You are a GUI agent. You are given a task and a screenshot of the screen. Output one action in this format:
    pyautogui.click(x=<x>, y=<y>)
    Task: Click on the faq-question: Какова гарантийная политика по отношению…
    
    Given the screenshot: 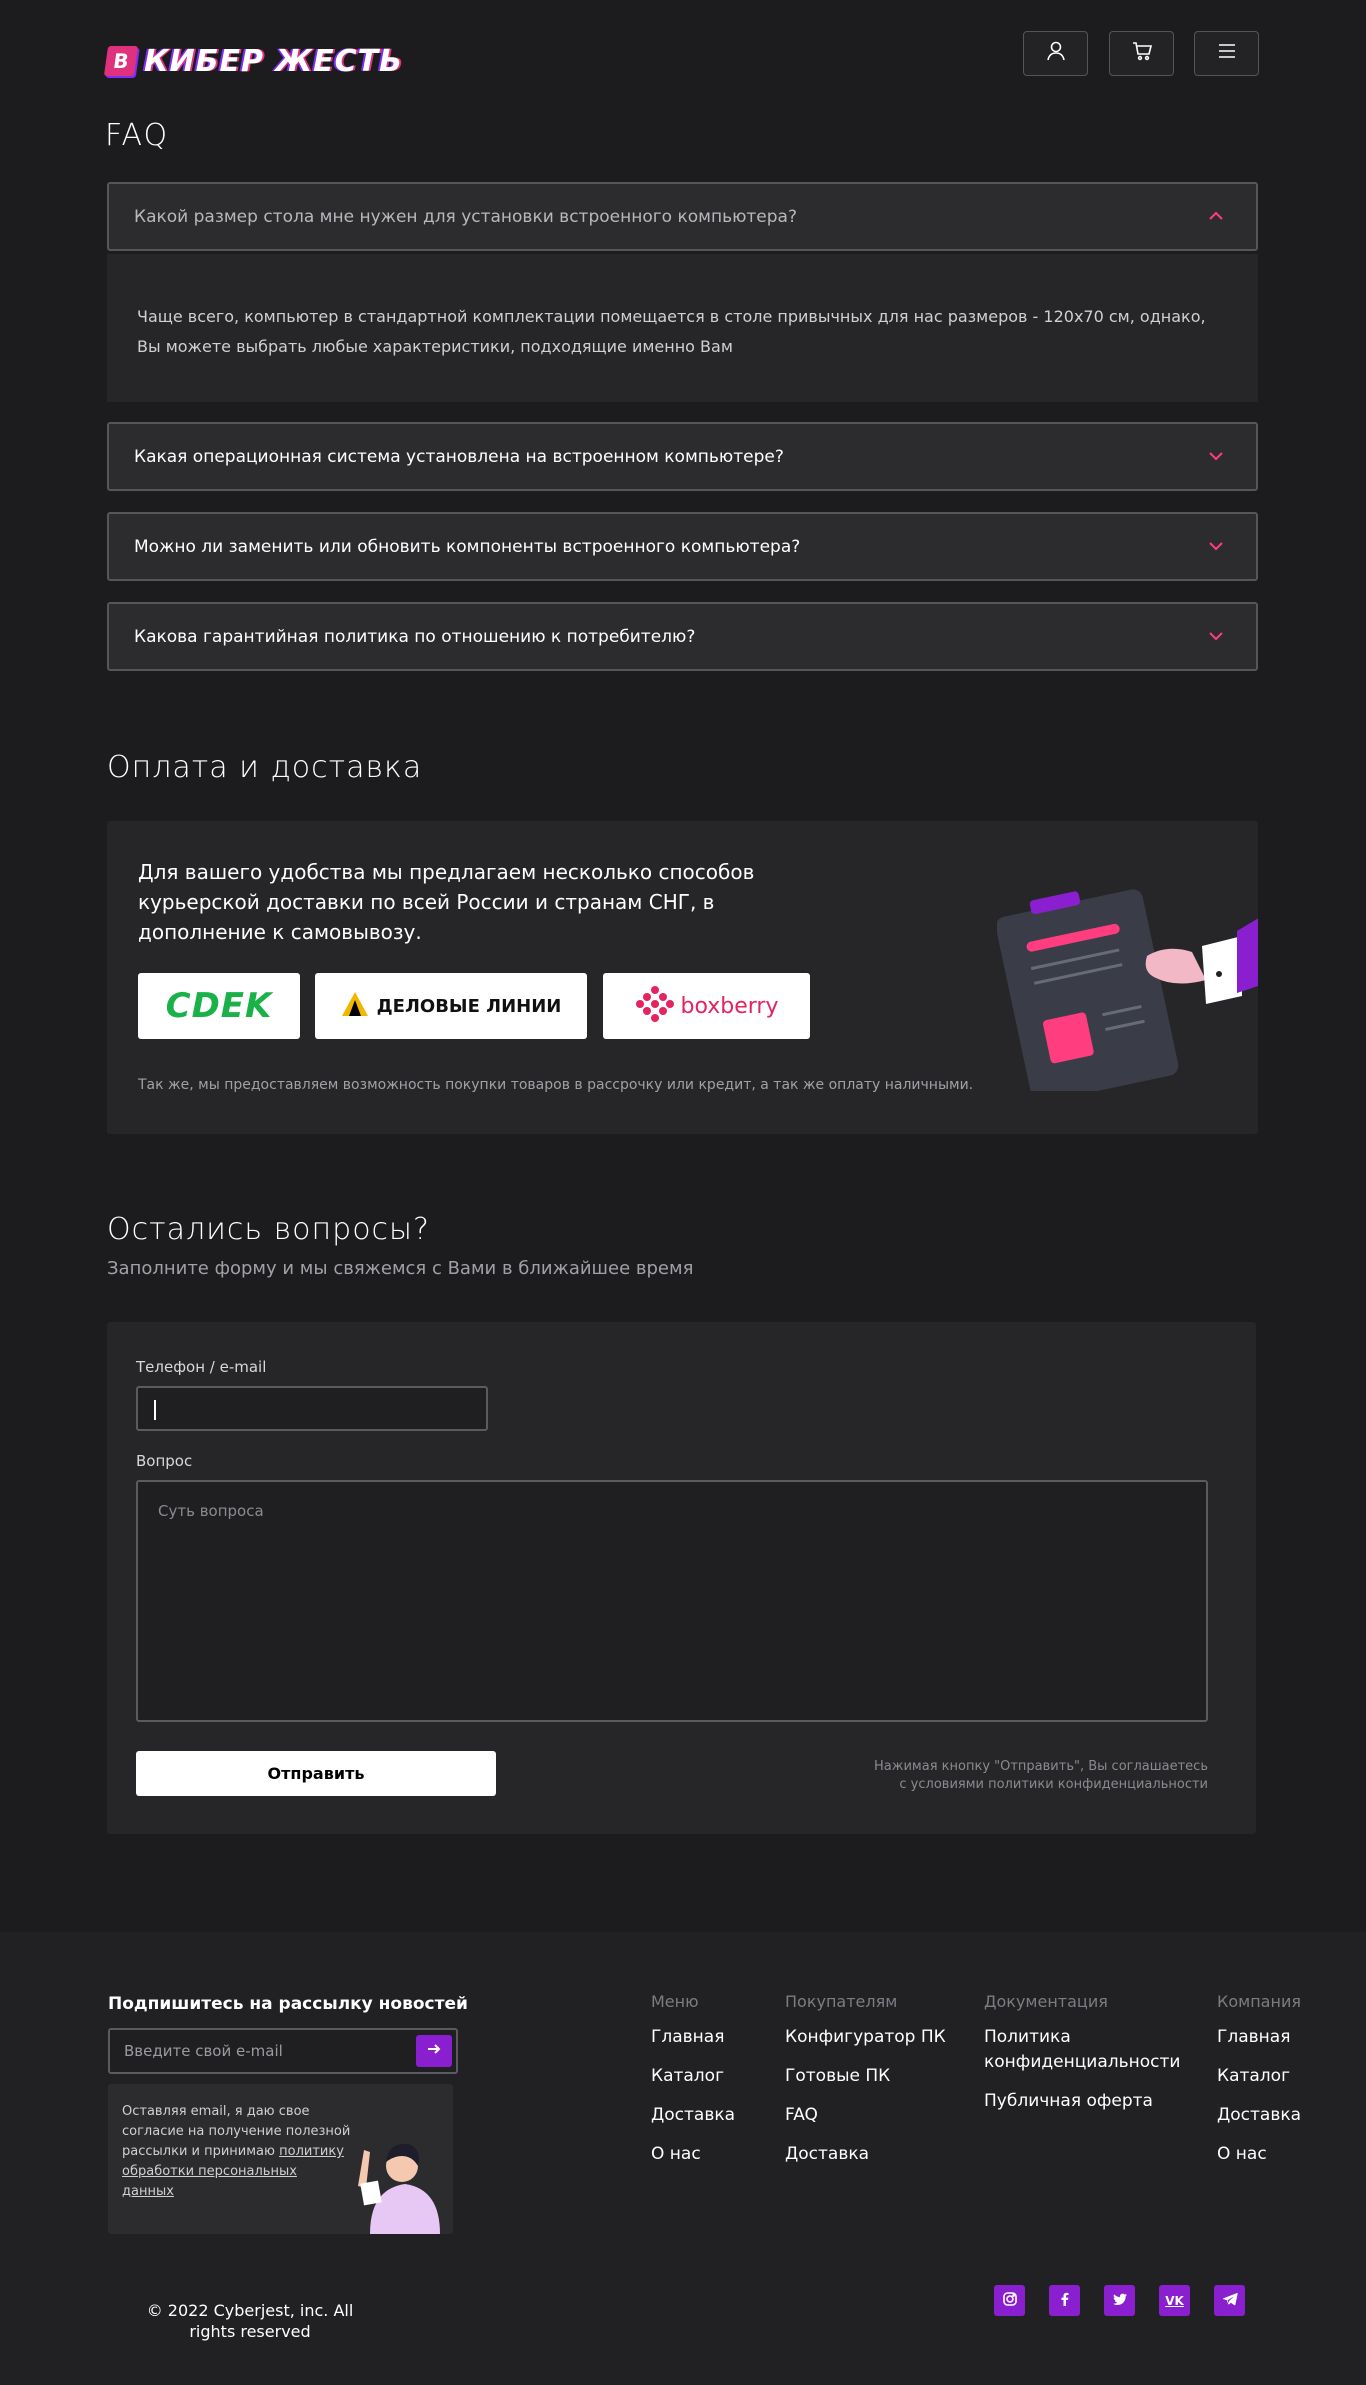 What is the action you would take?
    pyautogui.click(x=415, y=636)
    